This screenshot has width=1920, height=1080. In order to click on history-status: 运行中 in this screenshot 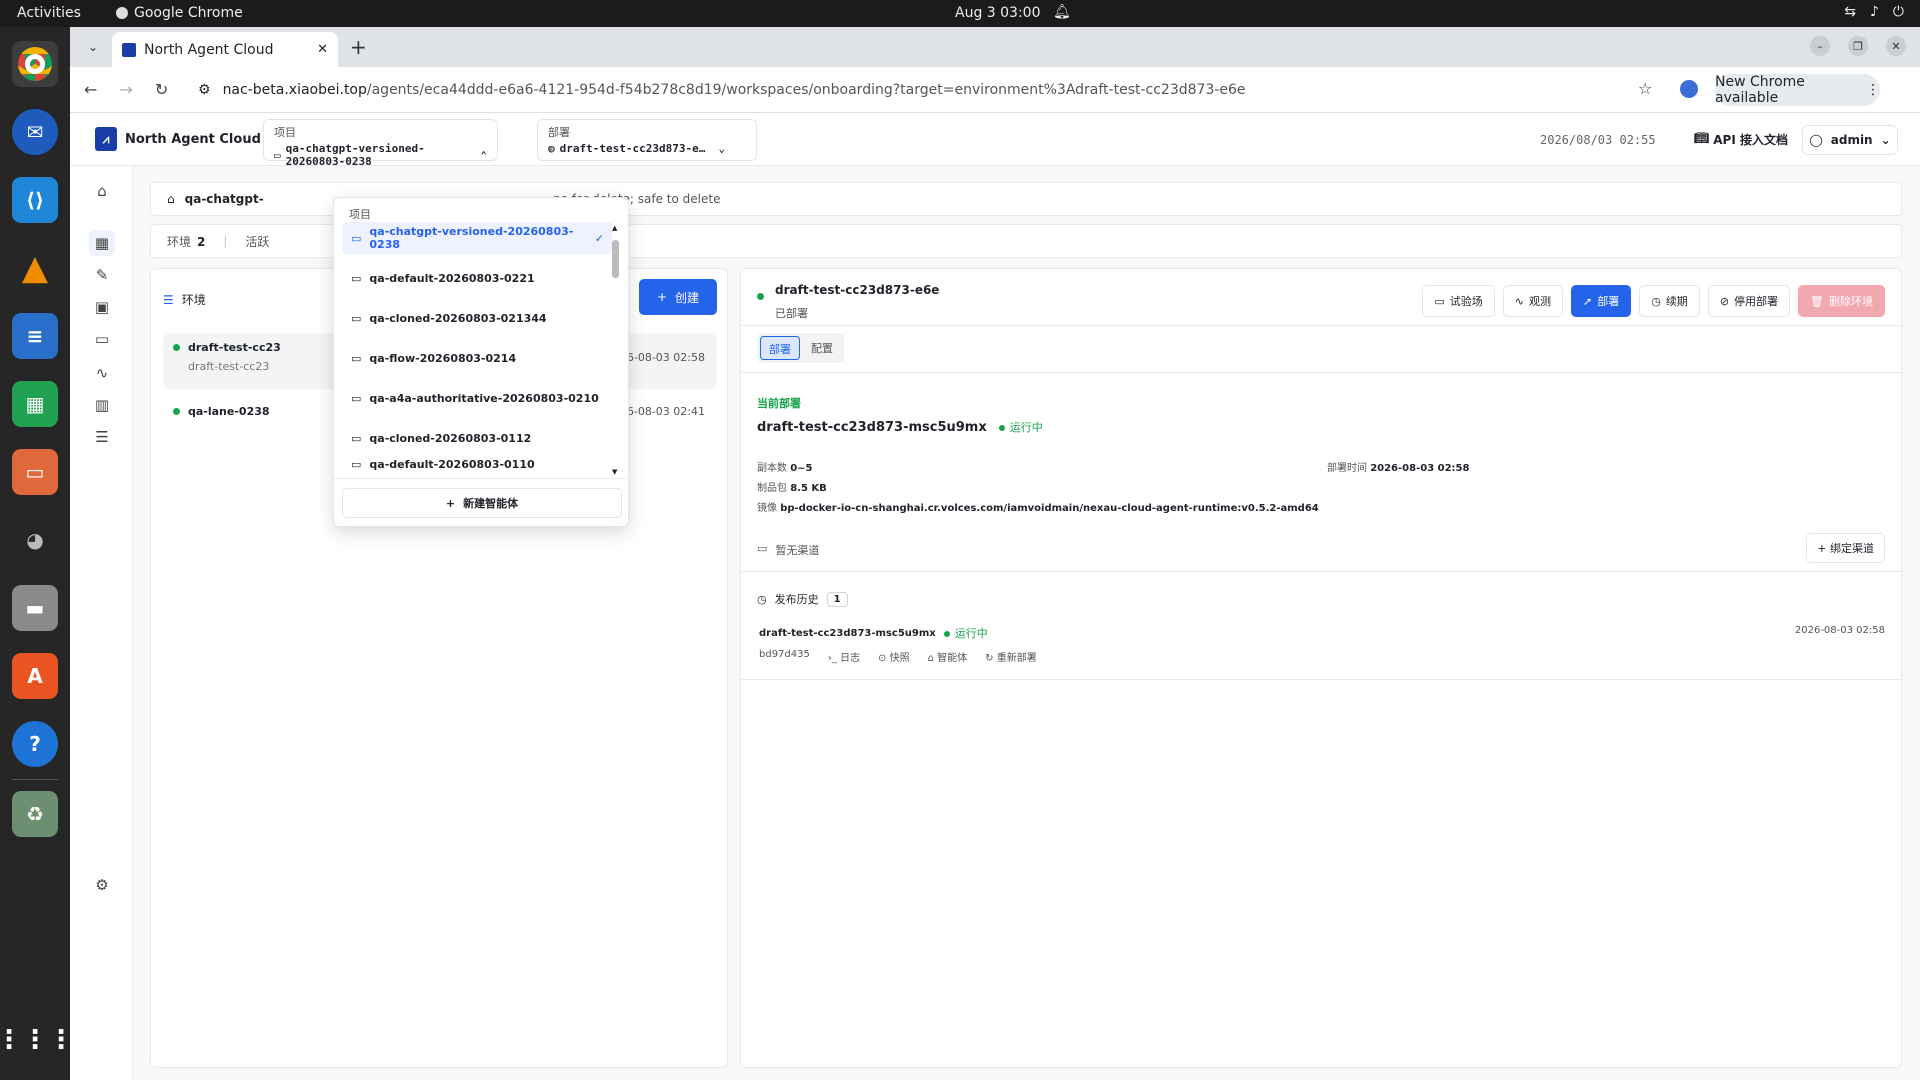, I will do `click(966, 633)`.